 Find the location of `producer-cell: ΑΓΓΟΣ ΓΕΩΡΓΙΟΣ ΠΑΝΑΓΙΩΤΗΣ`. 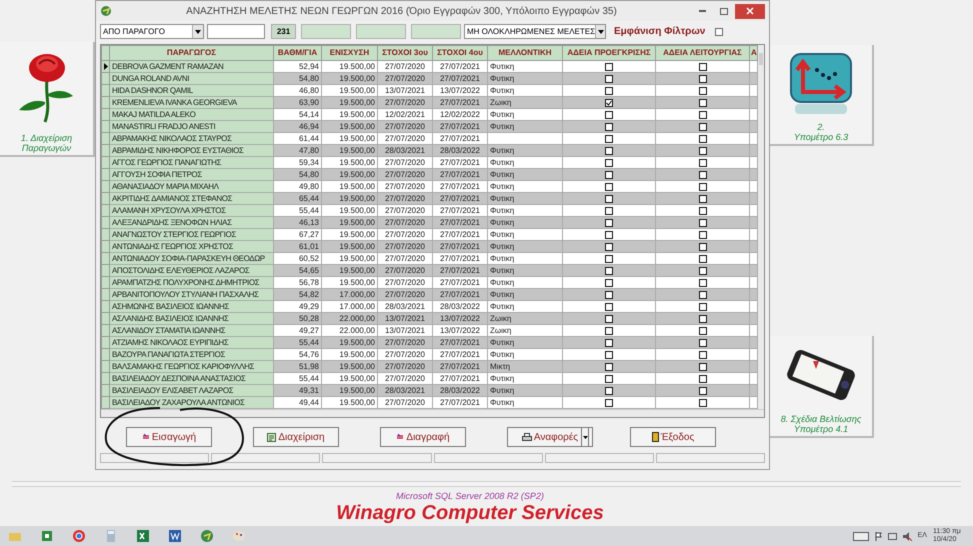

producer-cell: ΑΓΓΟΣ ΓΕΩΡΓΙΟΣ ΠΑΝΑΓΙΩΤΗΣ is located at coordinates (192, 162).